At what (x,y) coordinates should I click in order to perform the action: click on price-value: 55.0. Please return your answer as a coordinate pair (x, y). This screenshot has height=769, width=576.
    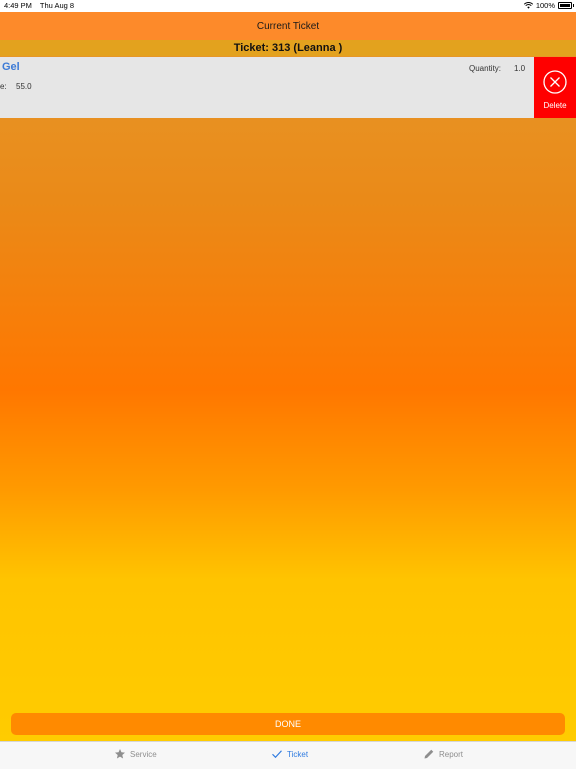
    Looking at the image, I should click on (24, 86).